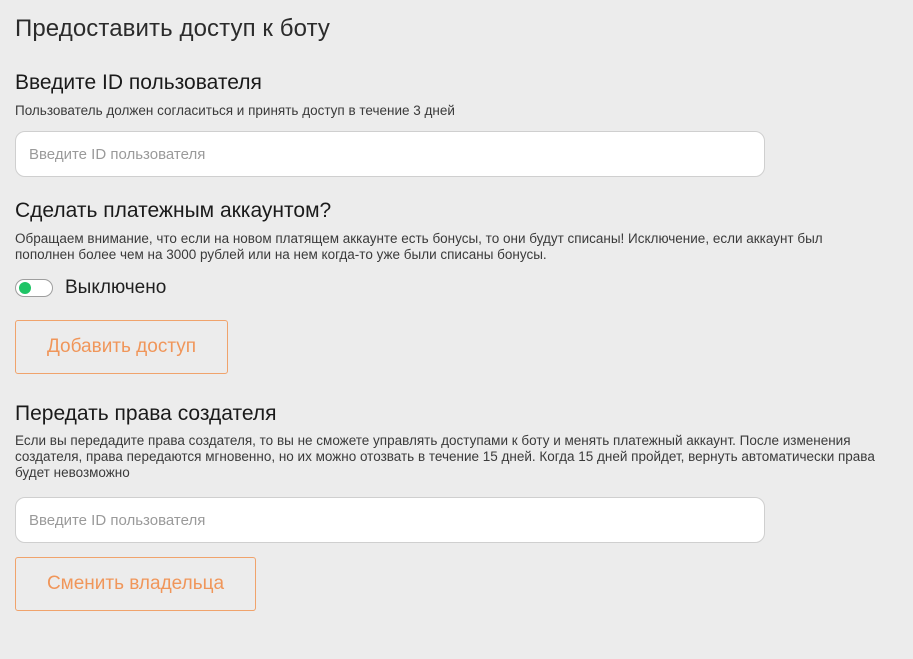 This screenshot has width=913, height=659. I want to click on payment-account-toggle-row: Выключено, so click(90, 288).